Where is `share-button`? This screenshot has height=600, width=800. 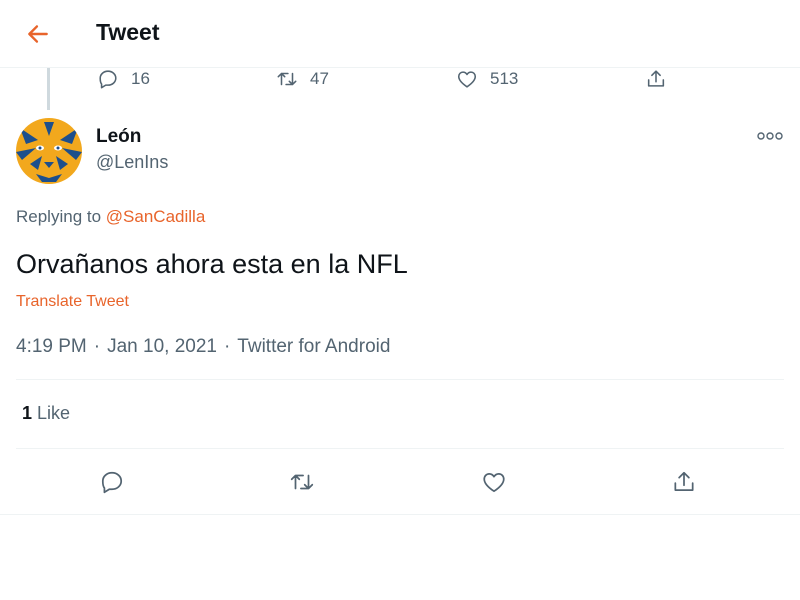 share-button is located at coordinates (684, 482).